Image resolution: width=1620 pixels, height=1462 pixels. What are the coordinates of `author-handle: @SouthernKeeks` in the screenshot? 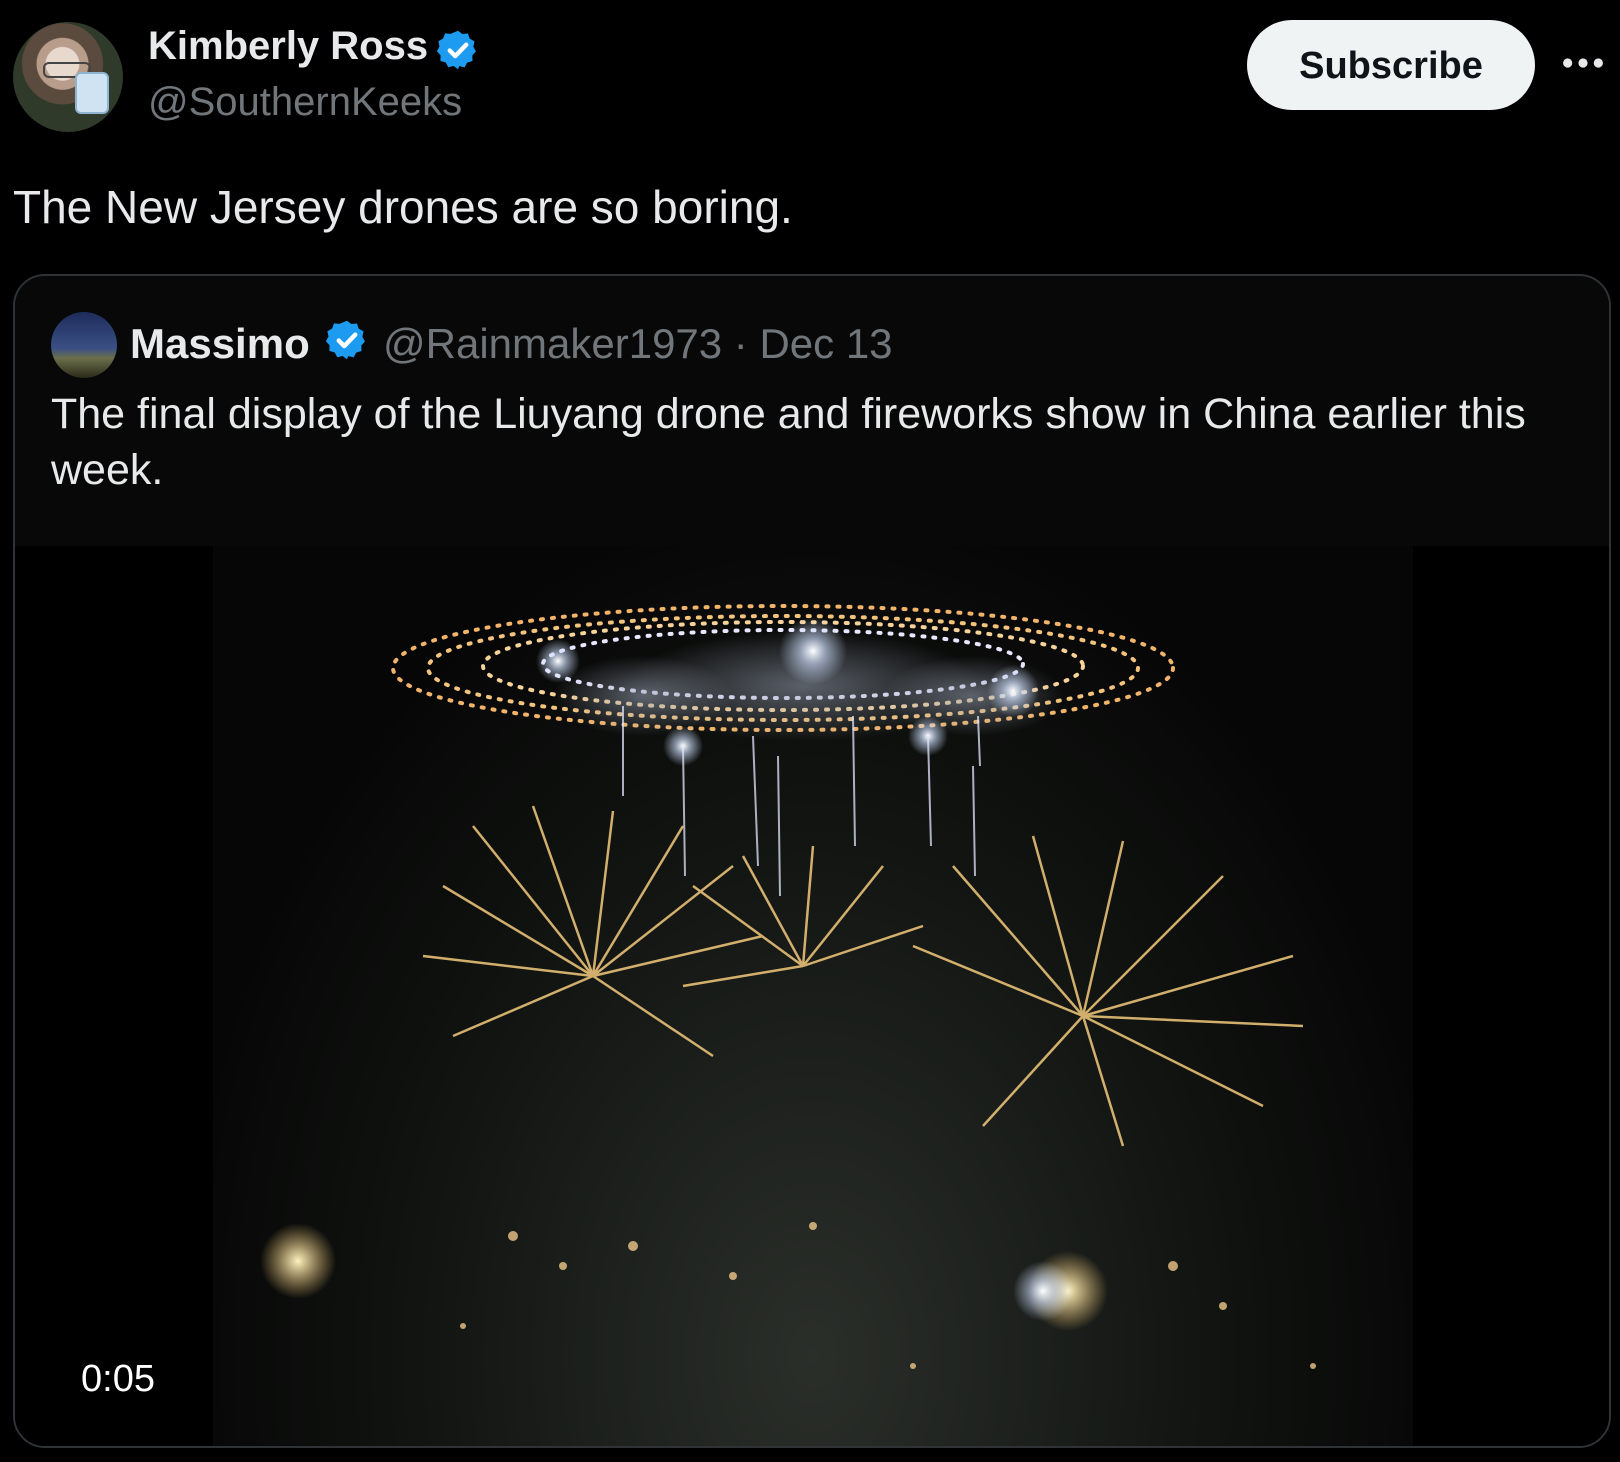 It's located at (305, 102).